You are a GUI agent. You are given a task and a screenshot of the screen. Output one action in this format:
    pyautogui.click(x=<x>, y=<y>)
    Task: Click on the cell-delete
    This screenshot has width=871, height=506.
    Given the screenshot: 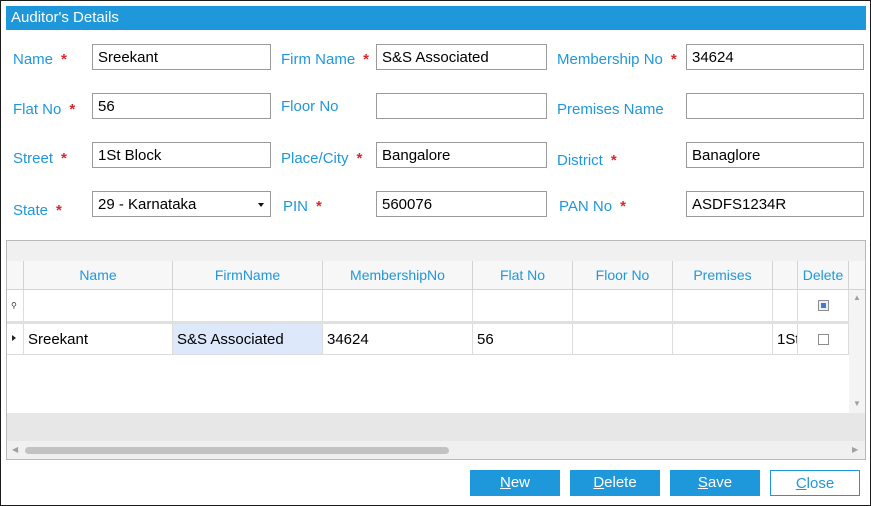 What is the action you would take?
    pyautogui.click(x=823, y=339)
    